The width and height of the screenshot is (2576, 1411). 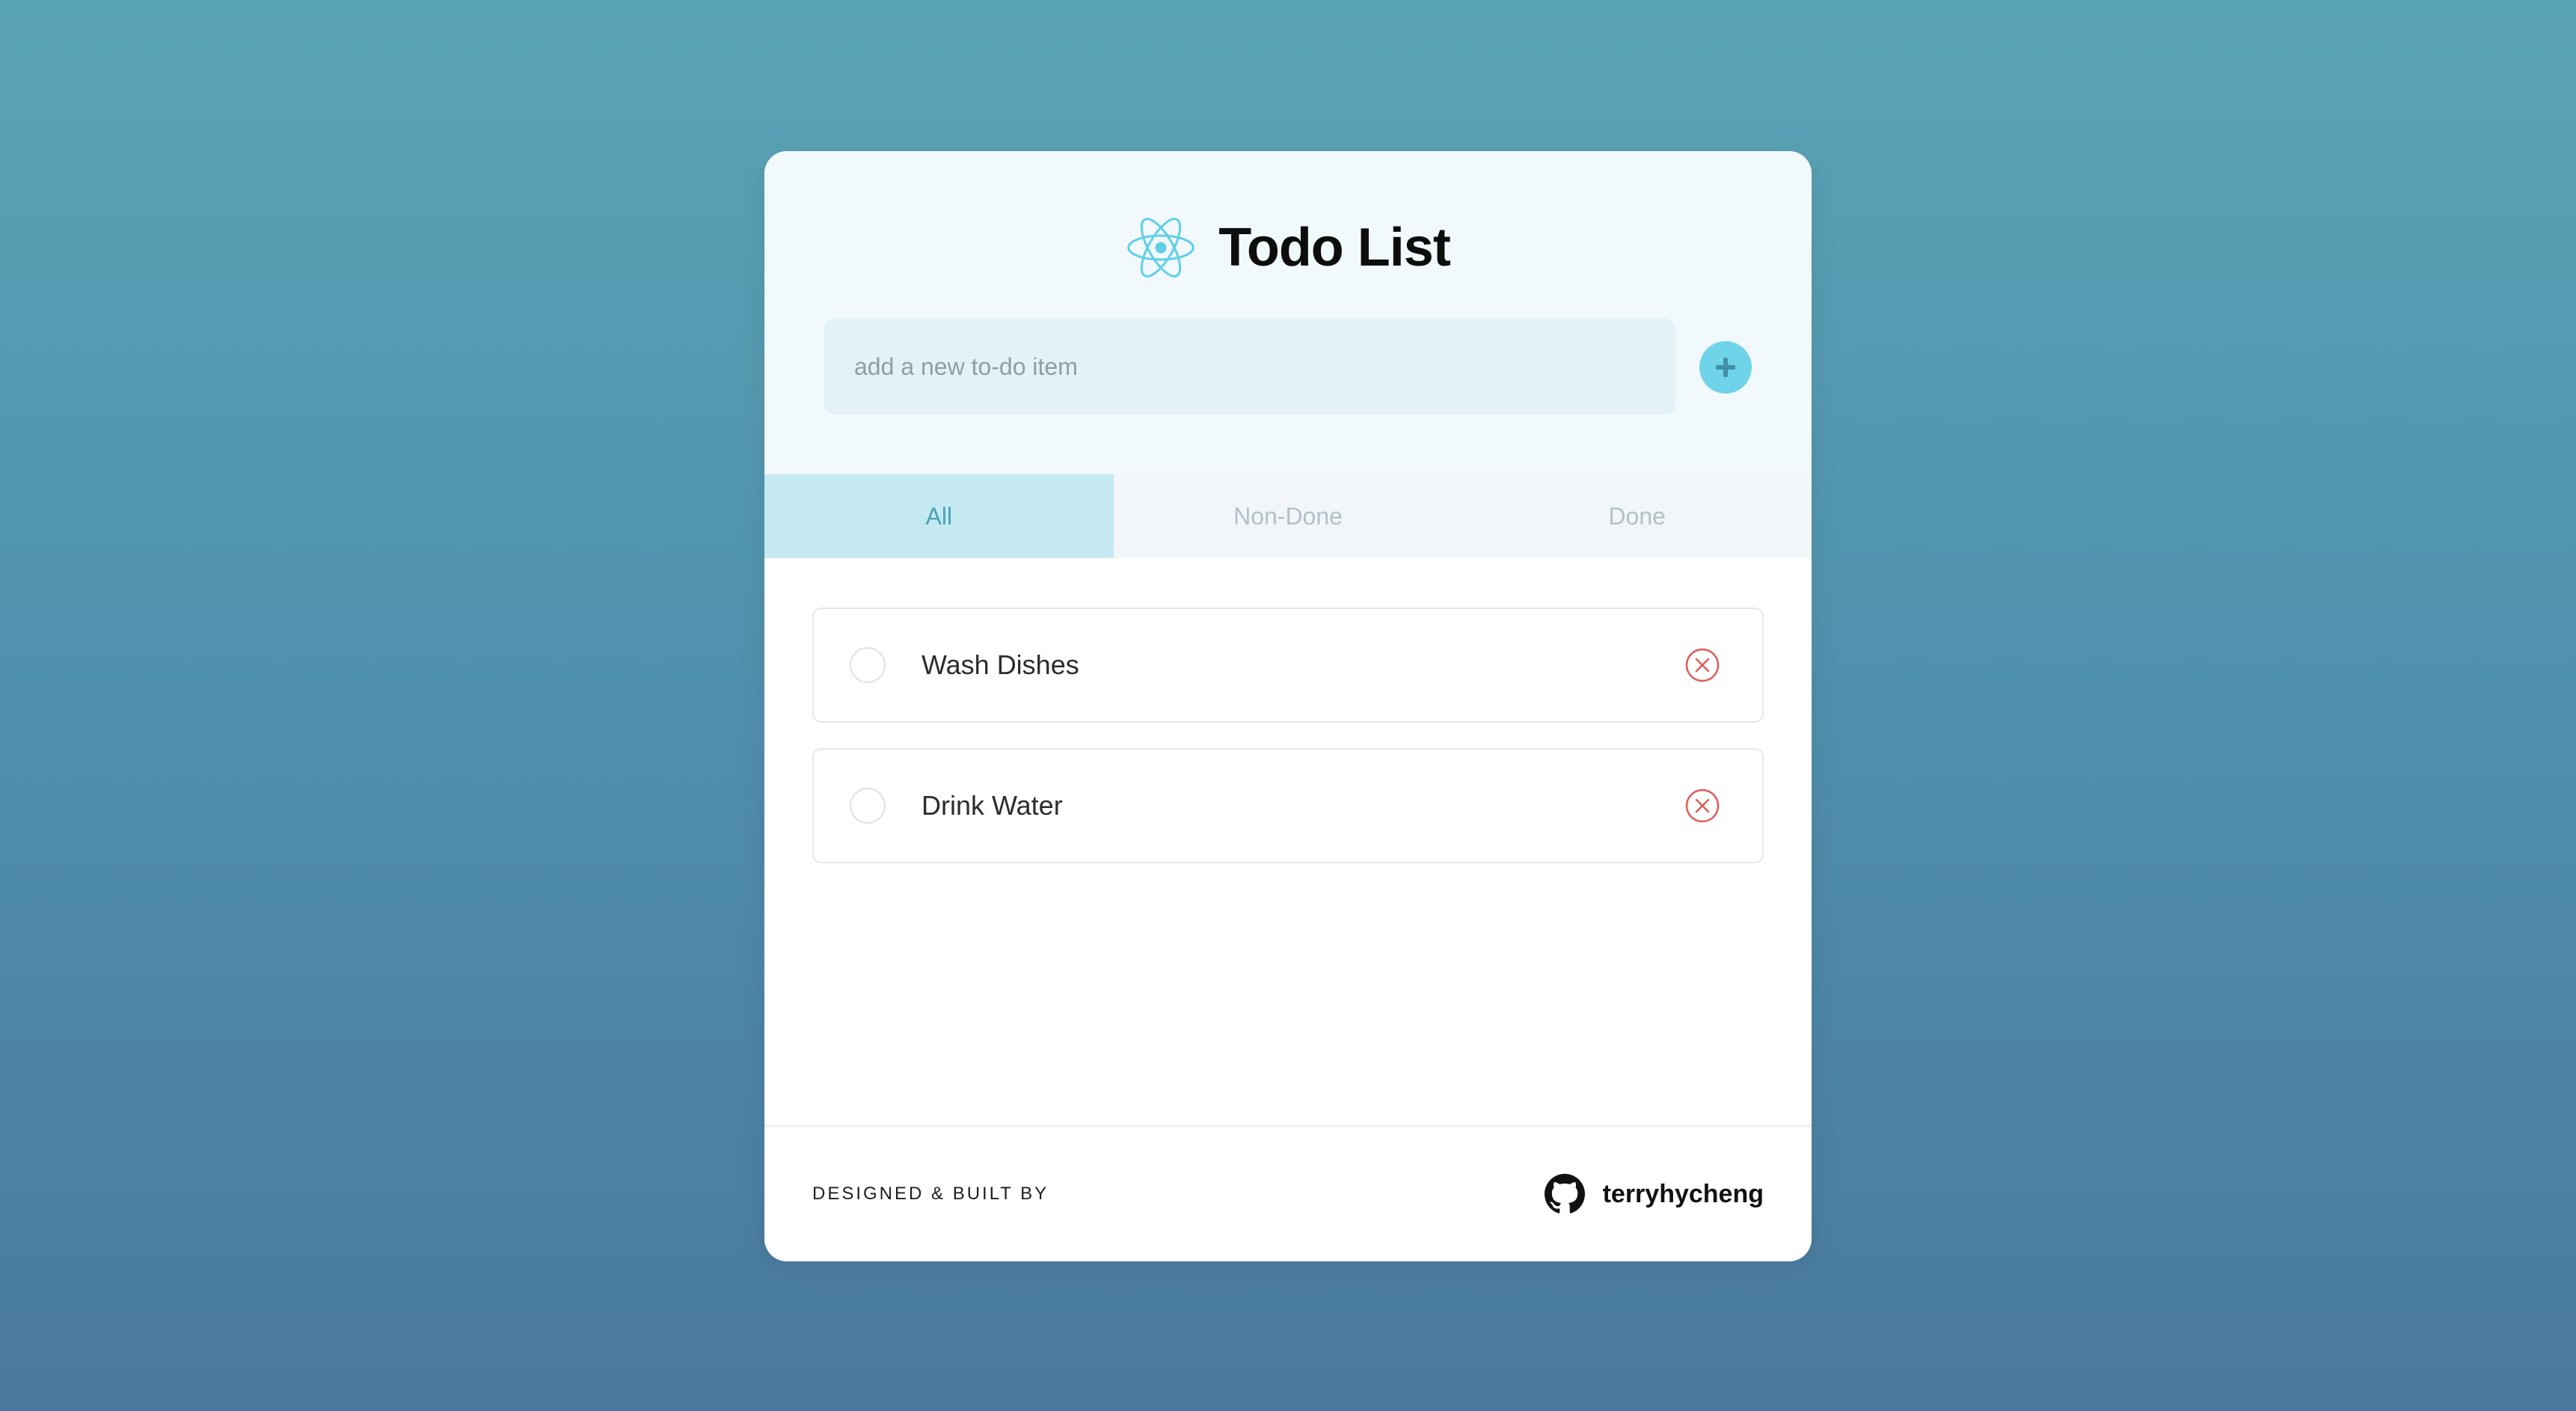 I want to click on todo-list: Wash Dishes Drink Water, so click(x=1288, y=748).